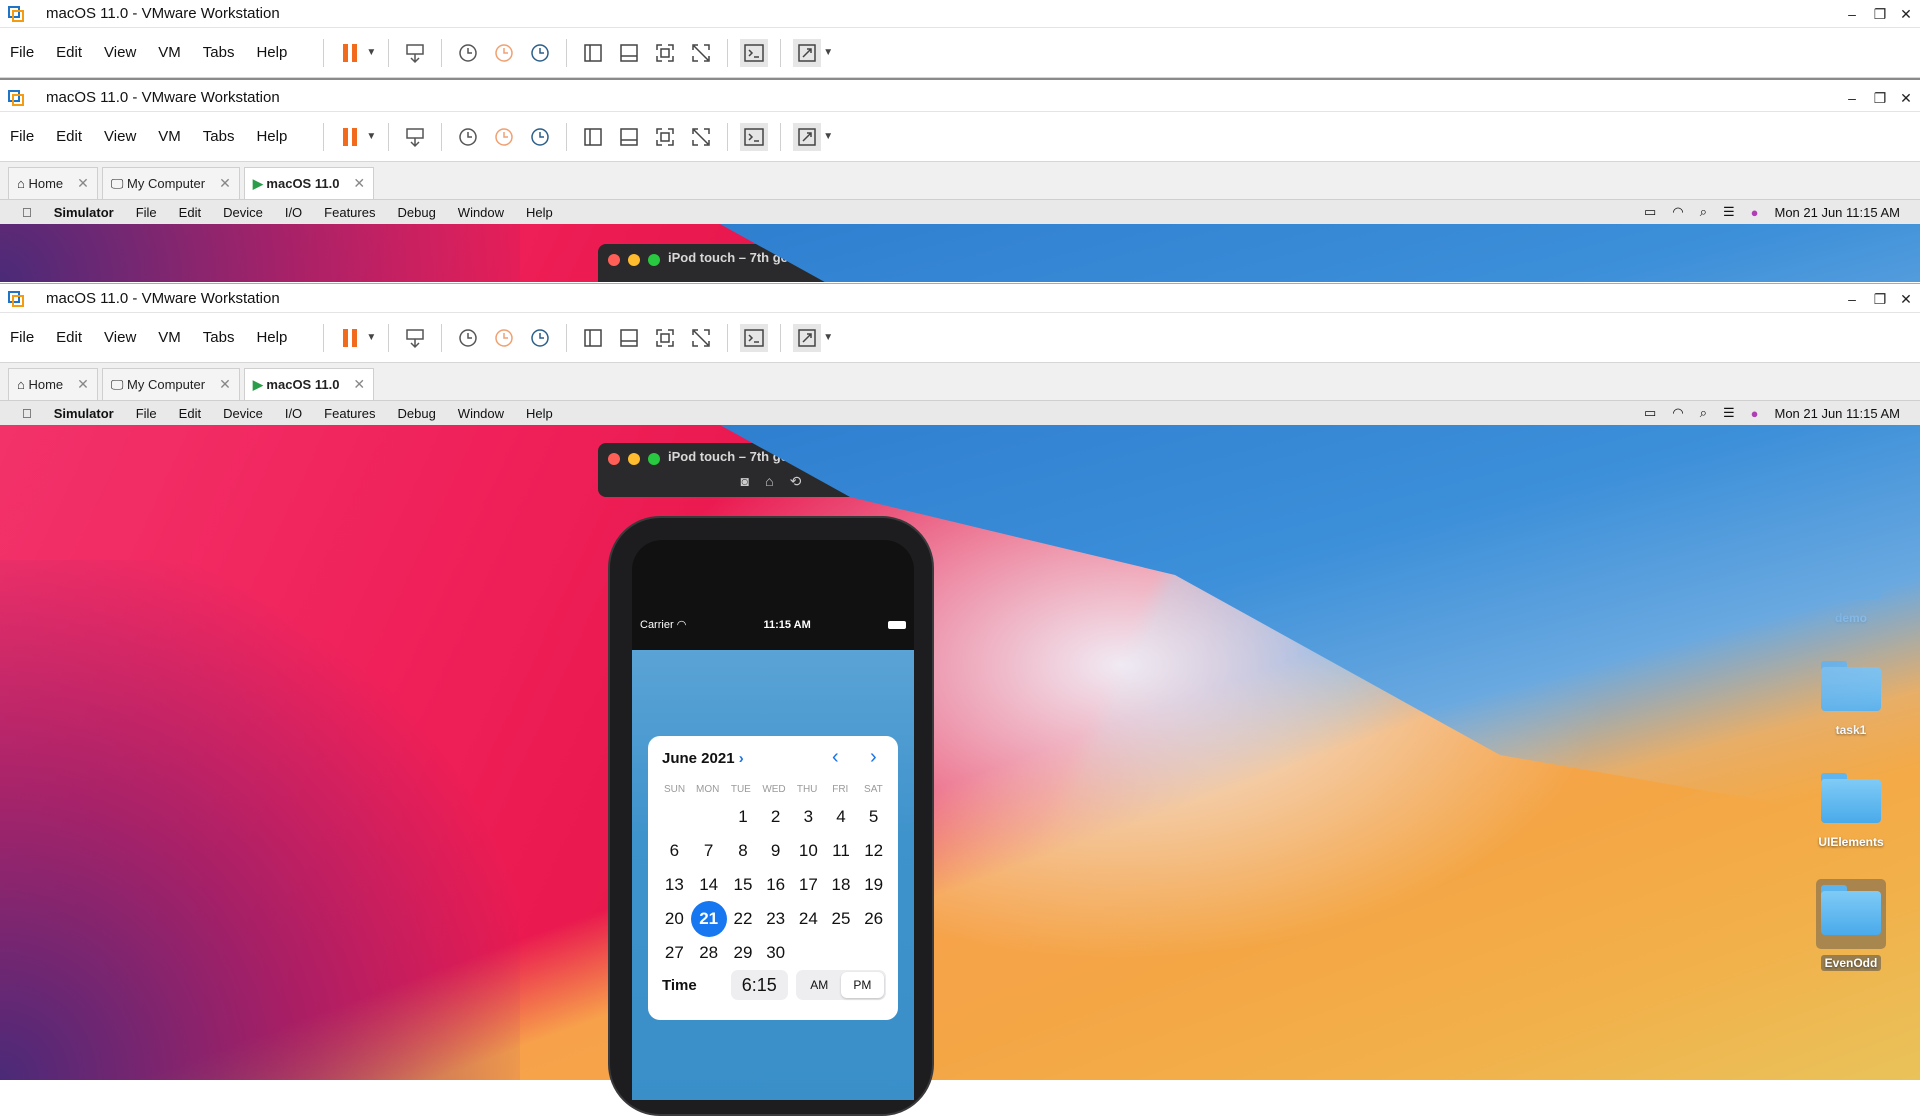  Describe the element at coordinates (219, 136) in the screenshot. I see `menu-tabs: Tabs` at that location.